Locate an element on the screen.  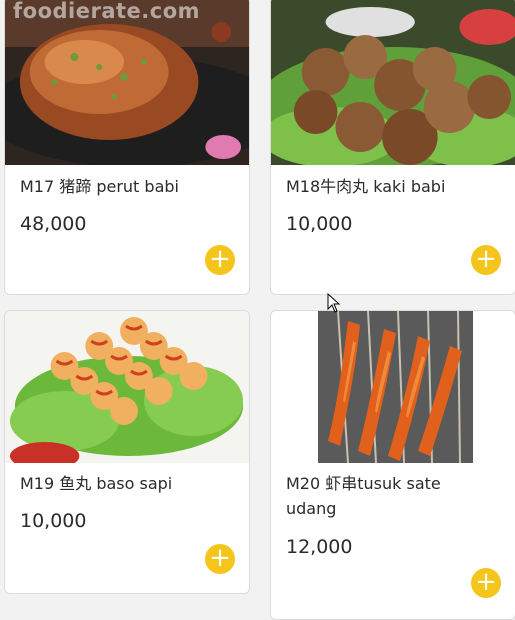
product-image-pork-trotter: foodierate.com is located at coordinates (127, 82).